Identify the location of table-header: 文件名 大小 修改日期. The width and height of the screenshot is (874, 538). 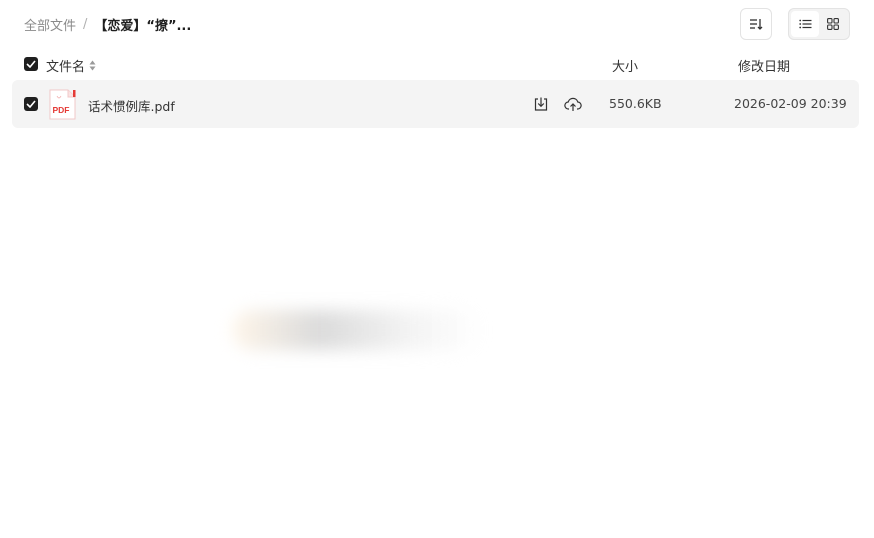
(437, 64).